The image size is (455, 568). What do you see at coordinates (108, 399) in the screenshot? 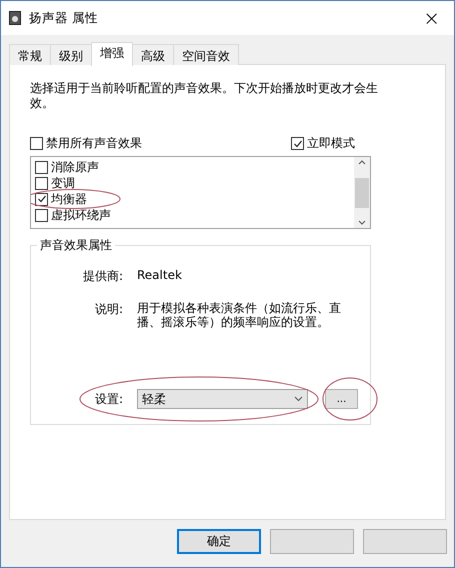
I see `field-label: 设置:` at bounding box center [108, 399].